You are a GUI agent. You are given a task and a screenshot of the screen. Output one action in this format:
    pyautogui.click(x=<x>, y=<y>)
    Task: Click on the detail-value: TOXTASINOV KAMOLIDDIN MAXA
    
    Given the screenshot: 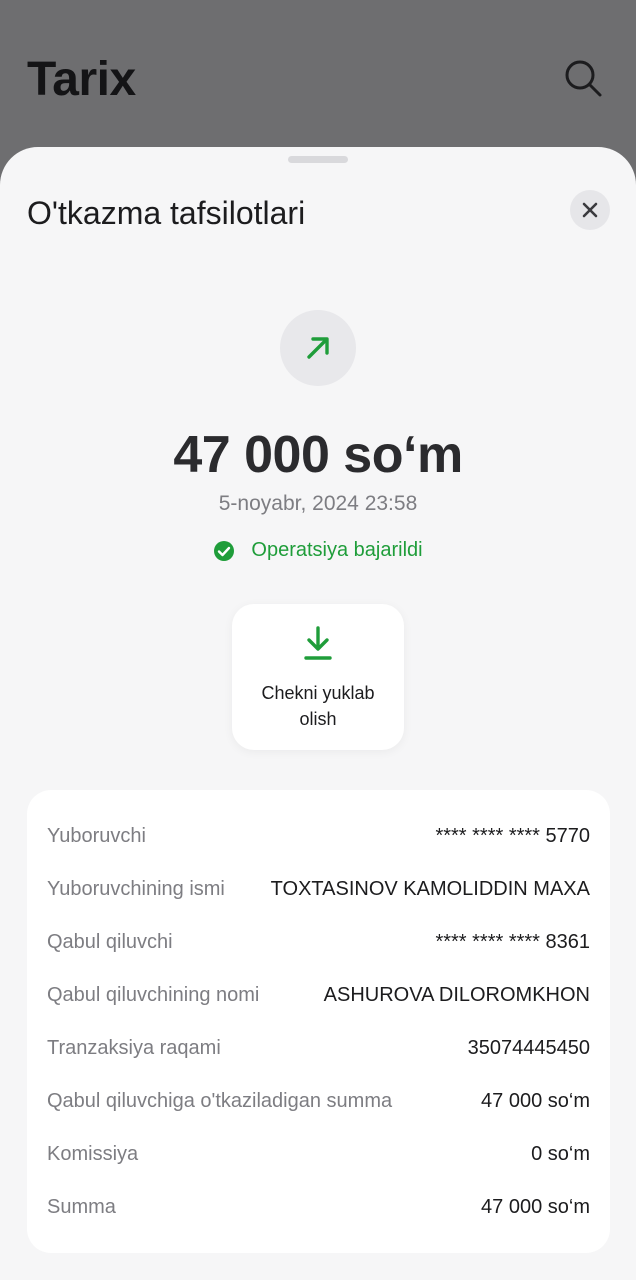 What is the action you would take?
    pyautogui.click(x=430, y=888)
    